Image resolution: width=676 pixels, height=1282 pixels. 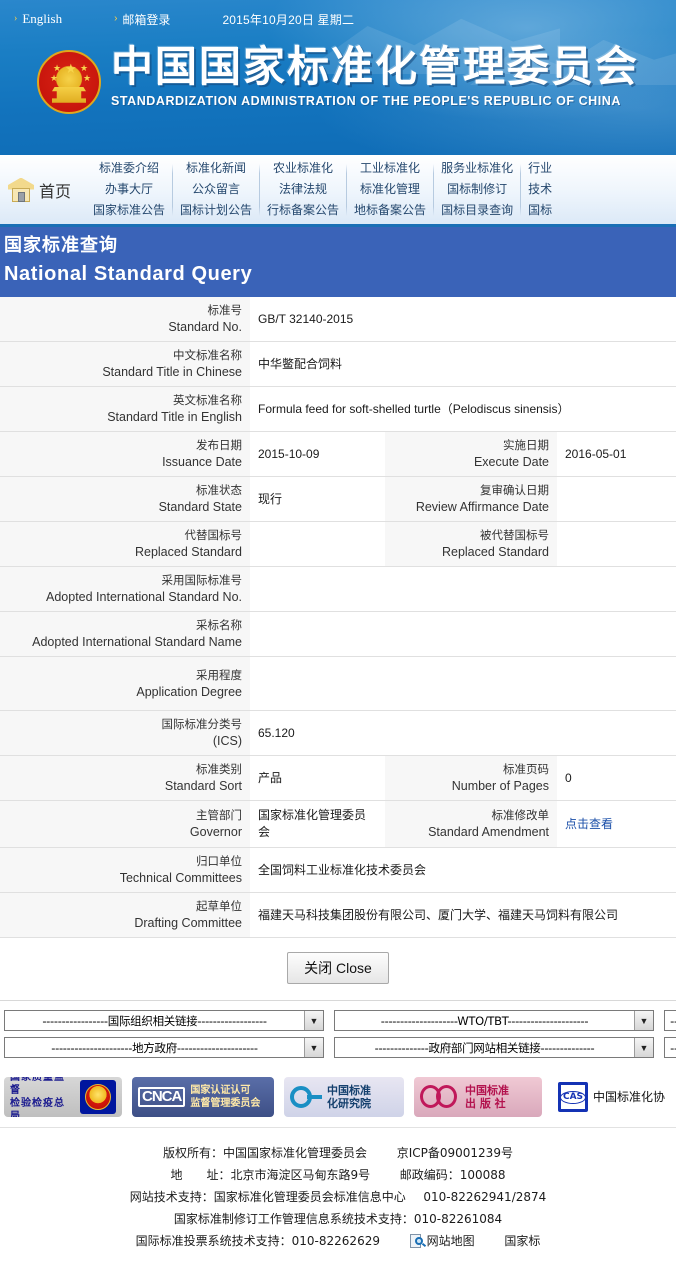 I want to click on footer-vote-support: 国际标准投票系统技术支持：010-82262629, so click(x=257, y=1241).